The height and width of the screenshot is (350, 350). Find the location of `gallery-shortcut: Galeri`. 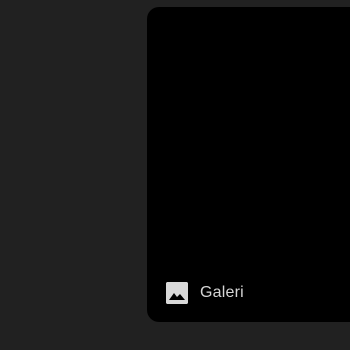

gallery-shortcut: Galeri is located at coordinates (205, 293).